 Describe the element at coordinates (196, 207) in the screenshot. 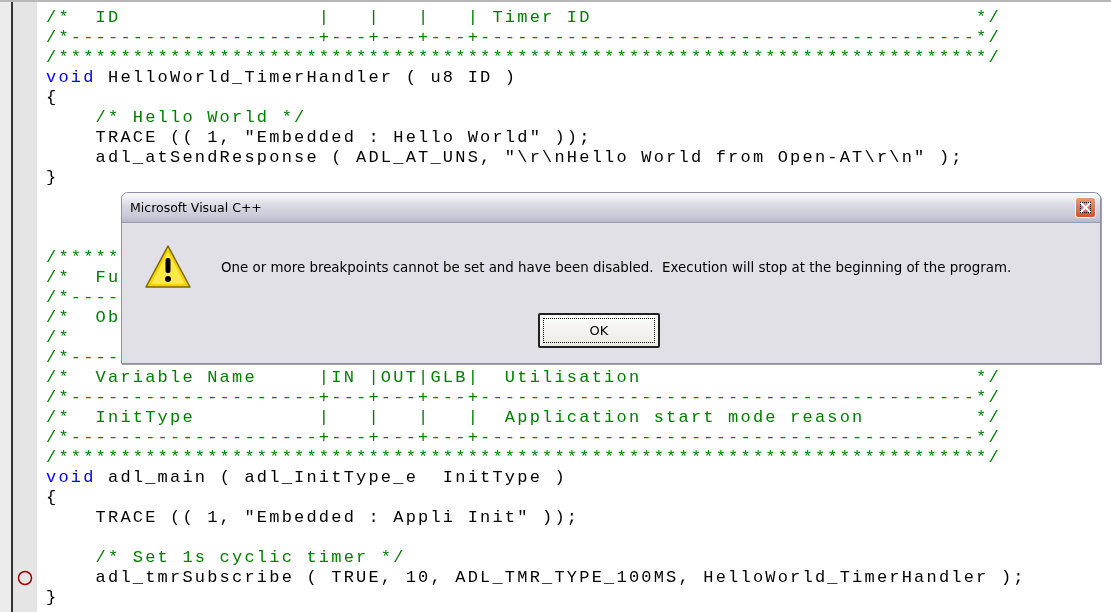

I see `dialog-title: Microsoft Visual C++` at that location.